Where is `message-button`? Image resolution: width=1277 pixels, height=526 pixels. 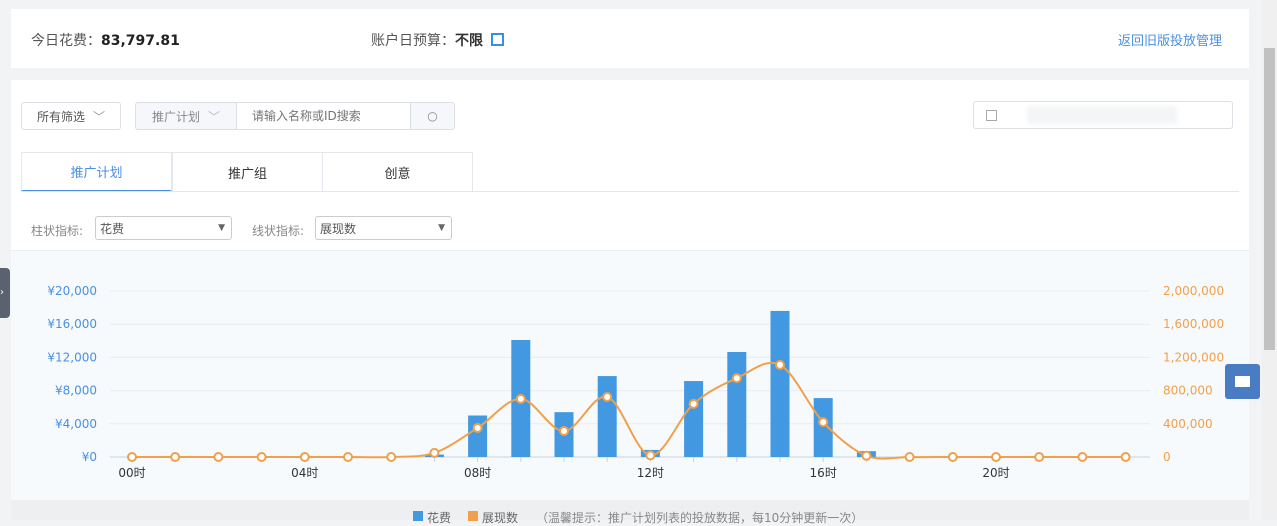
message-button is located at coordinates (1242, 381).